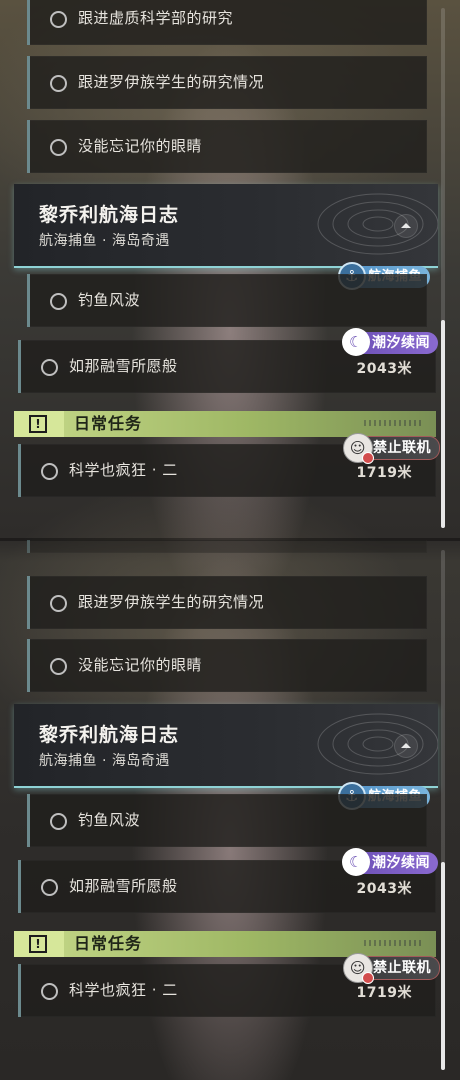  I want to click on quest-item, so click(227, 546).